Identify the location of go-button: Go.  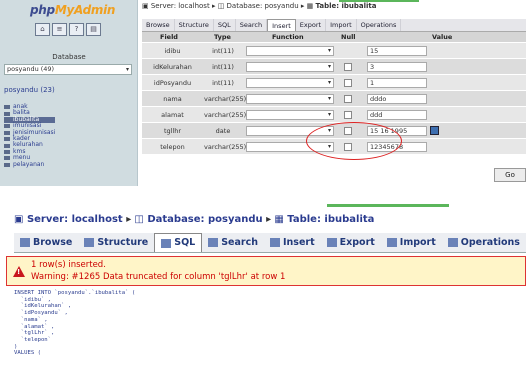
(510, 175).